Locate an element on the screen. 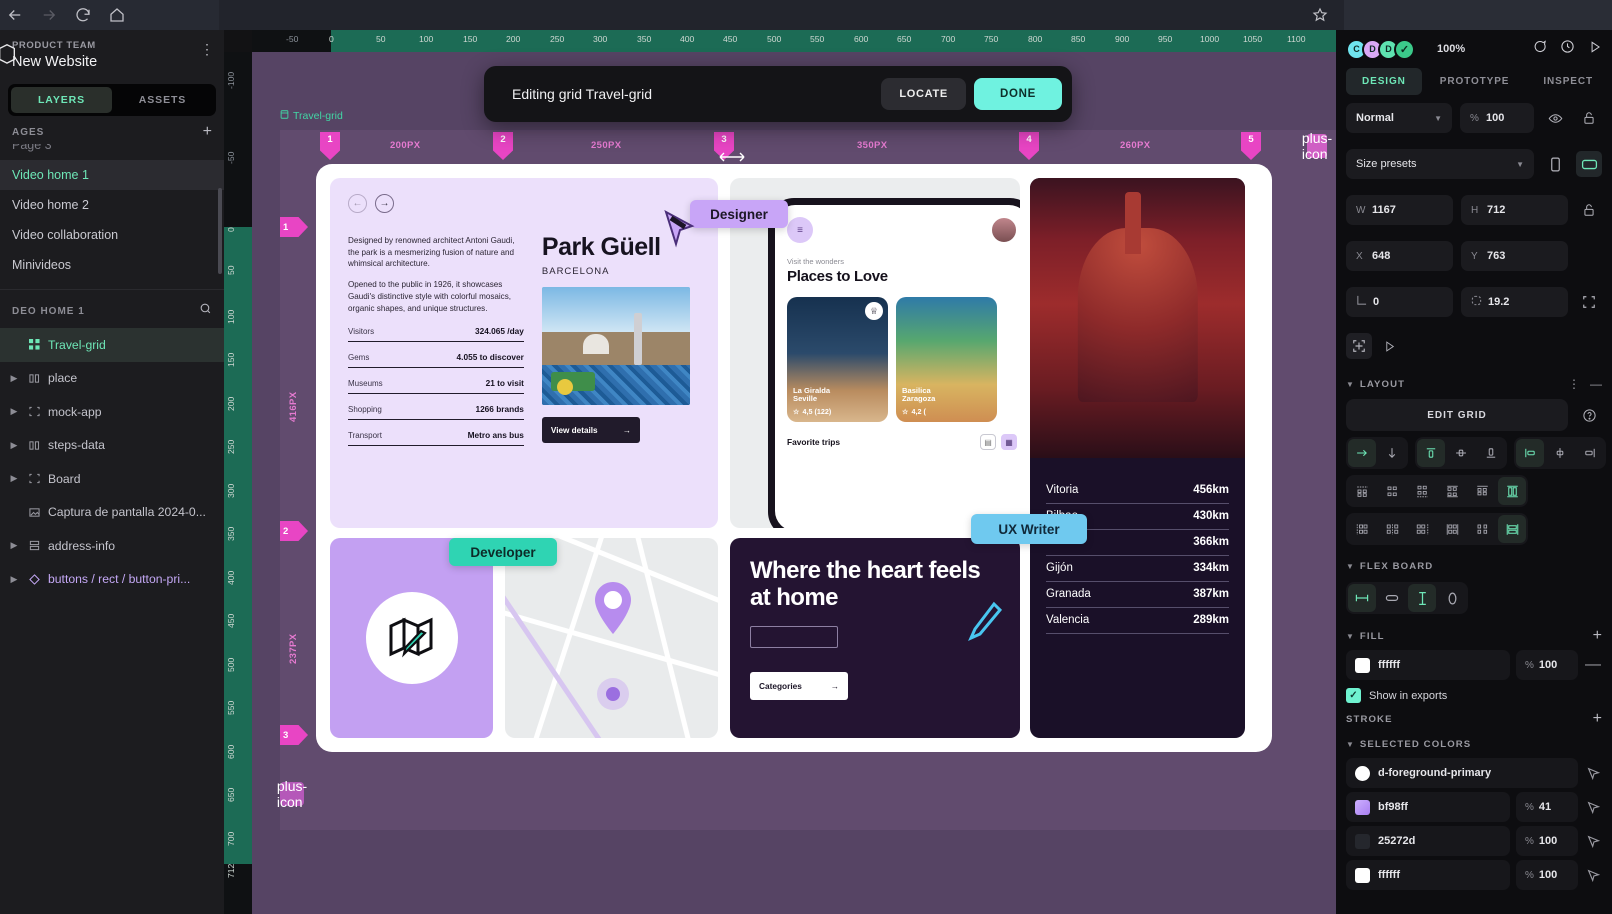 Image resolution: width=1612 pixels, height=914 pixels. selected-colors-section-header: ▼ SELECTED COLORS is located at coordinates (1474, 741).